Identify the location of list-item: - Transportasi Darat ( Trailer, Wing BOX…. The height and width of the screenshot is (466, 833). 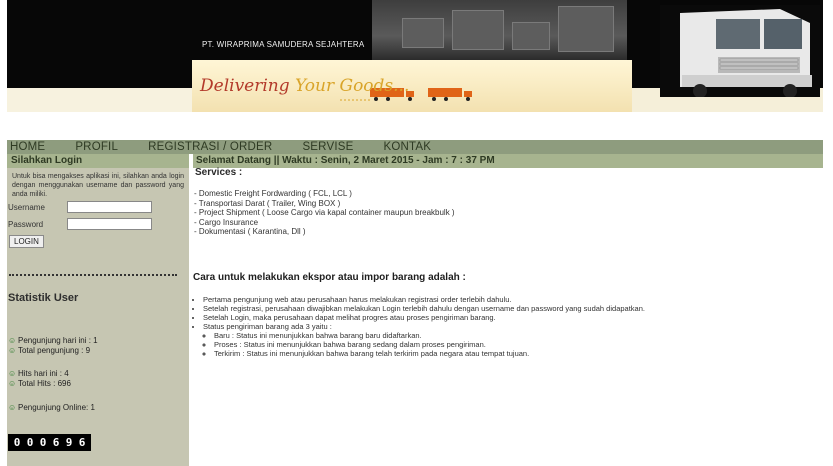
(267, 203).